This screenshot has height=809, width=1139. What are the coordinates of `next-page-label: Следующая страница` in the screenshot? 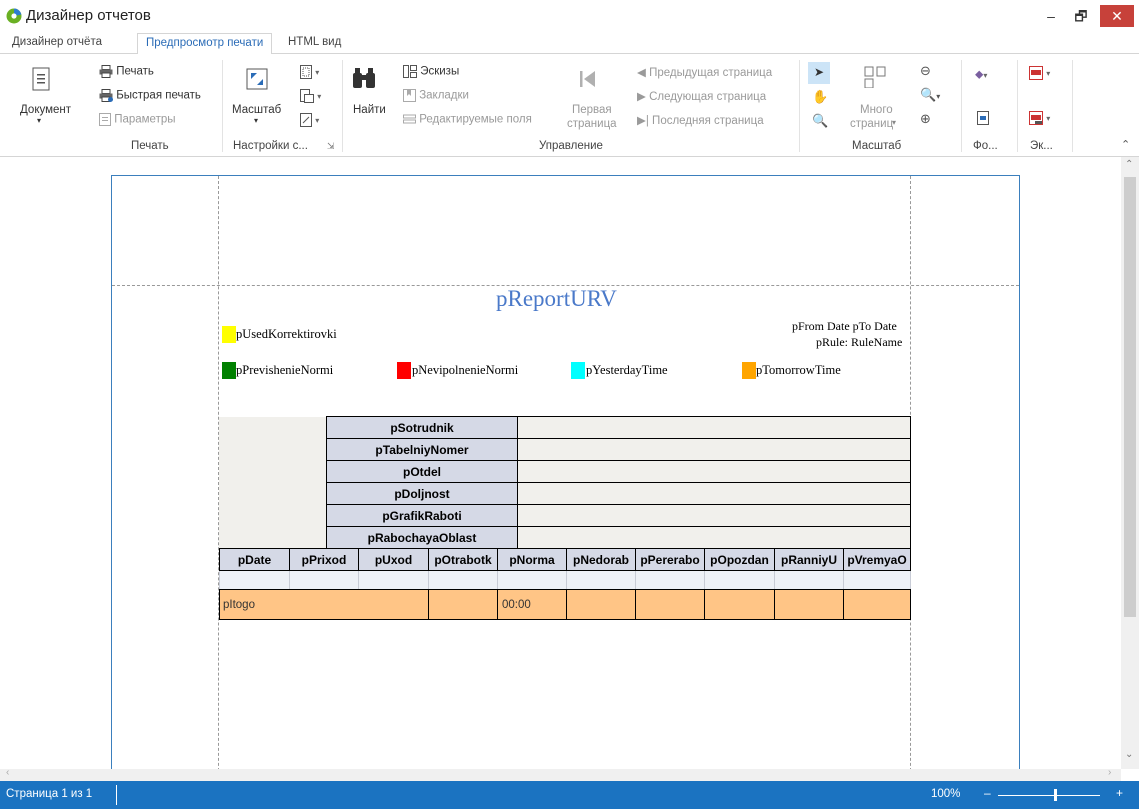 It's located at (708, 97).